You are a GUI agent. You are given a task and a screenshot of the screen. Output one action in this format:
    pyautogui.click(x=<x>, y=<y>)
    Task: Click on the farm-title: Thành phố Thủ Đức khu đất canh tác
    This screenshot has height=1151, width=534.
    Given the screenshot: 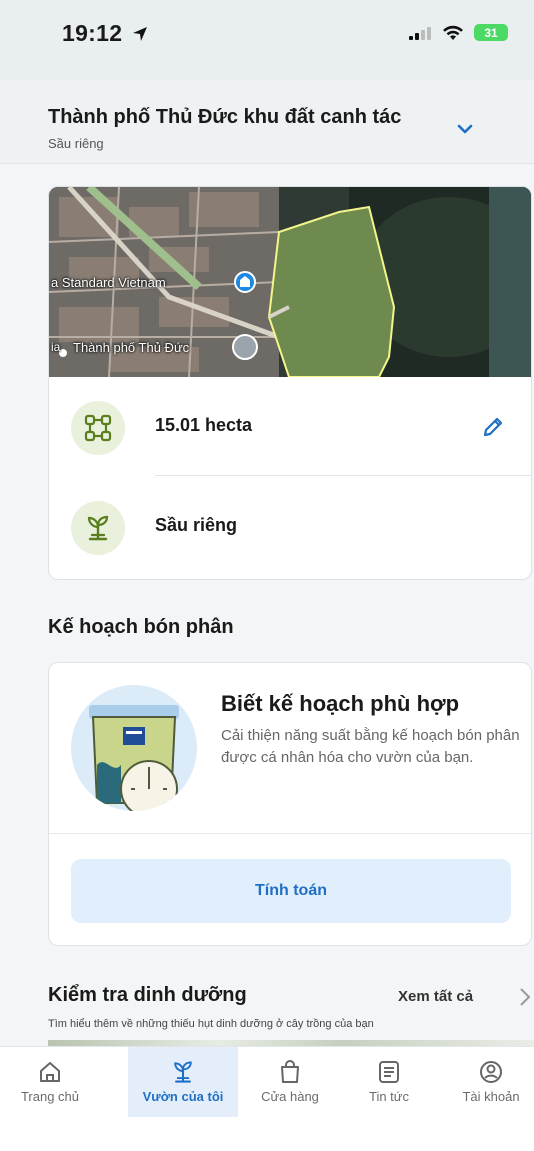 What is the action you would take?
    pyautogui.click(x=225, y=117)
    